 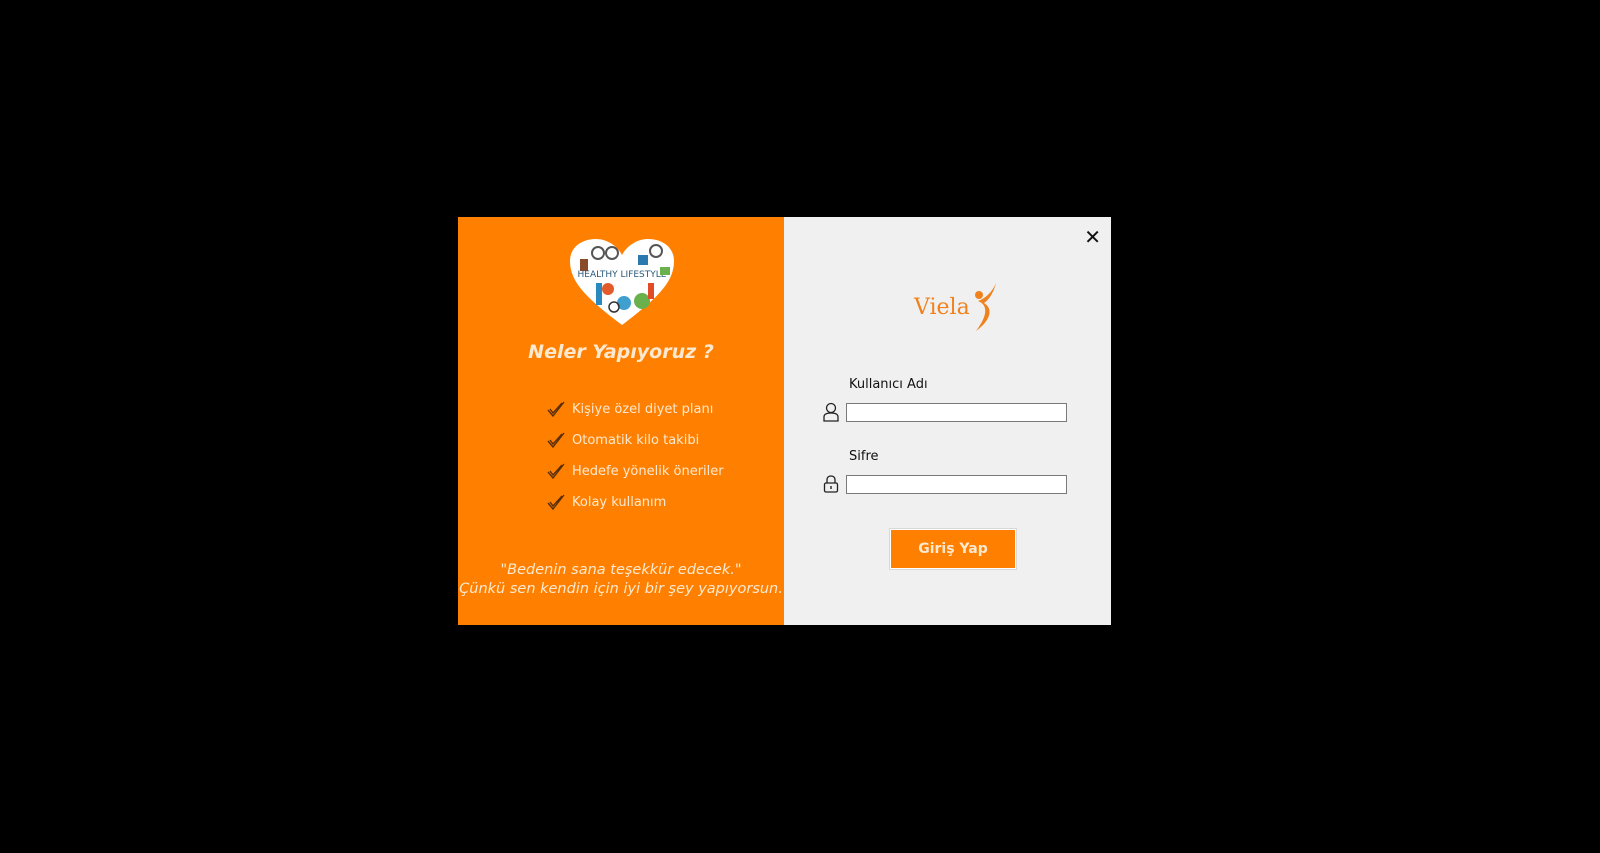 What do you see at coordinates (1092, 237) in the screenshot?
I see `close-button: ✕` at bounding box center [1092, 237].